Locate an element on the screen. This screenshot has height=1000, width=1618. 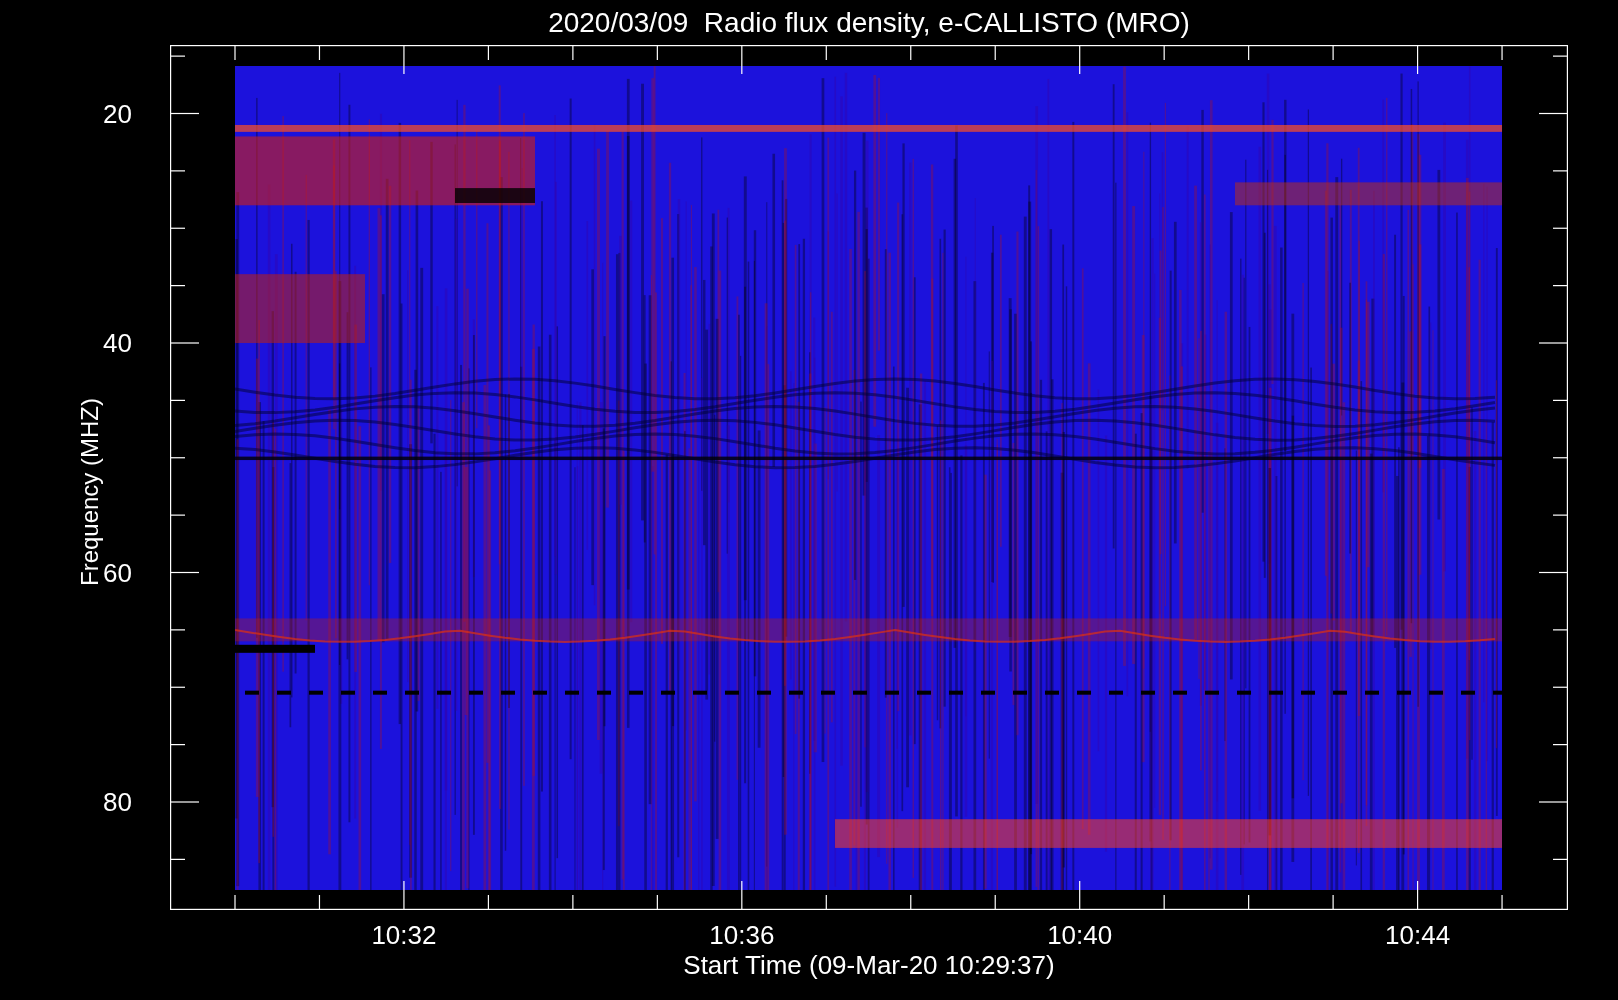
chart-title: 2020/03/09 Radio flux density, e-CALLISTO (MRO) is located at coordinates (869, 22).